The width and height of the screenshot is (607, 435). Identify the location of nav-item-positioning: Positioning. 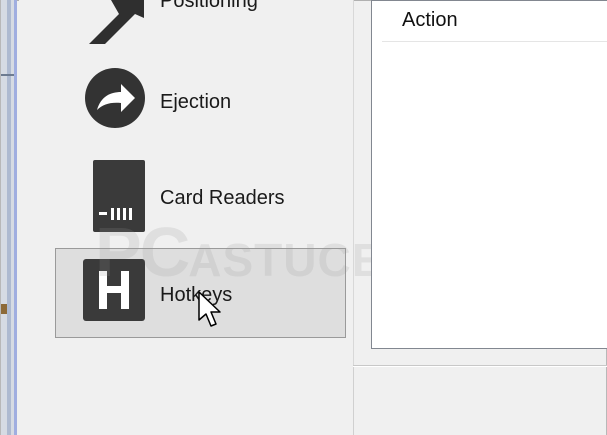
(186, 22).